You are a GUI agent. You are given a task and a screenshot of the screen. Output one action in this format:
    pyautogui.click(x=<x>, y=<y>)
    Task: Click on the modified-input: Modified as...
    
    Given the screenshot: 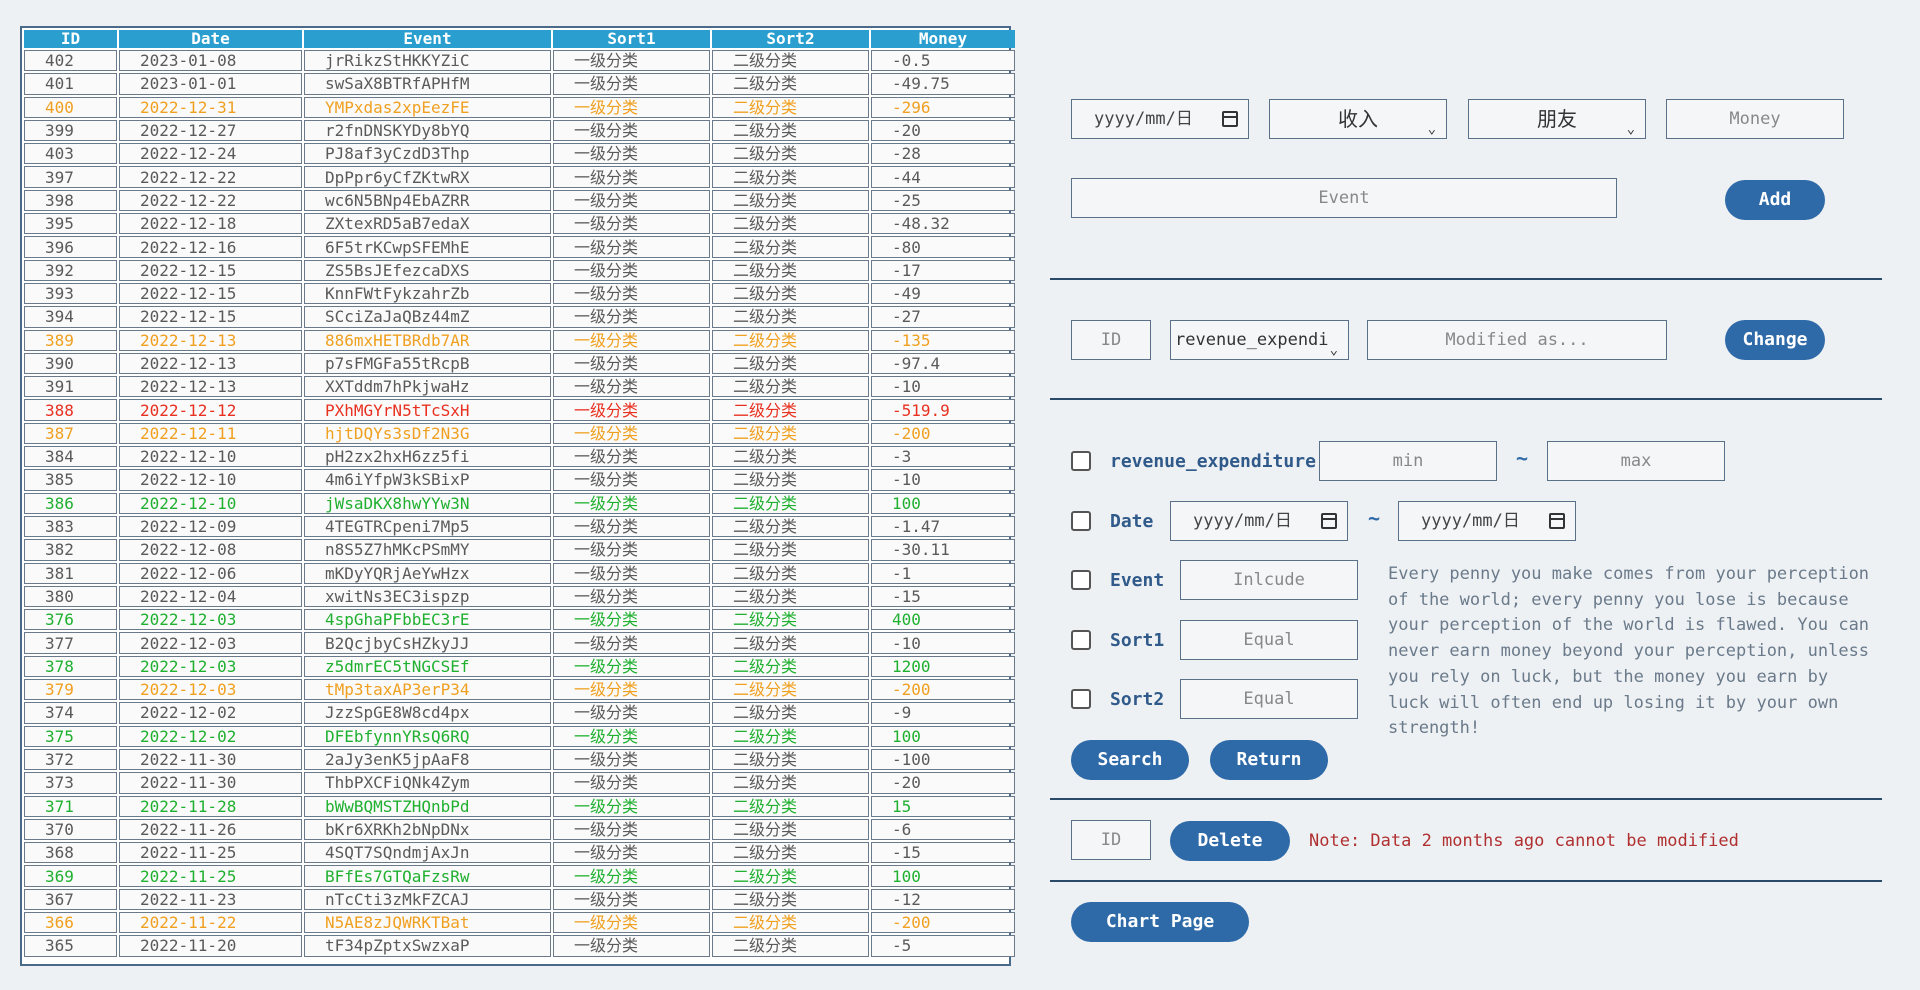 What is the action you would take?
    pyautogui.click(x=1517, y=340)
    